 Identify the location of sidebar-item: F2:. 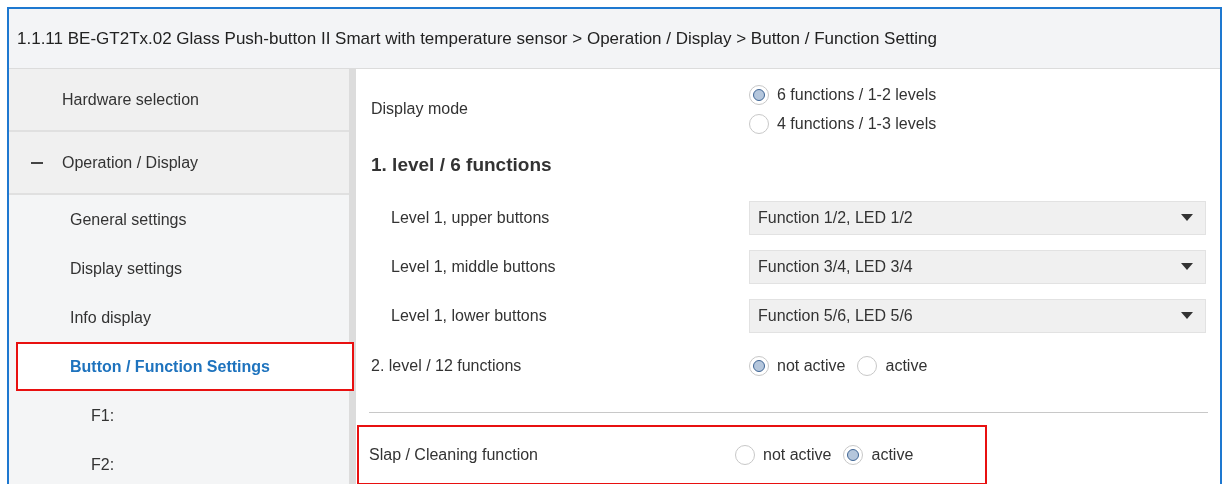
(179, 462).